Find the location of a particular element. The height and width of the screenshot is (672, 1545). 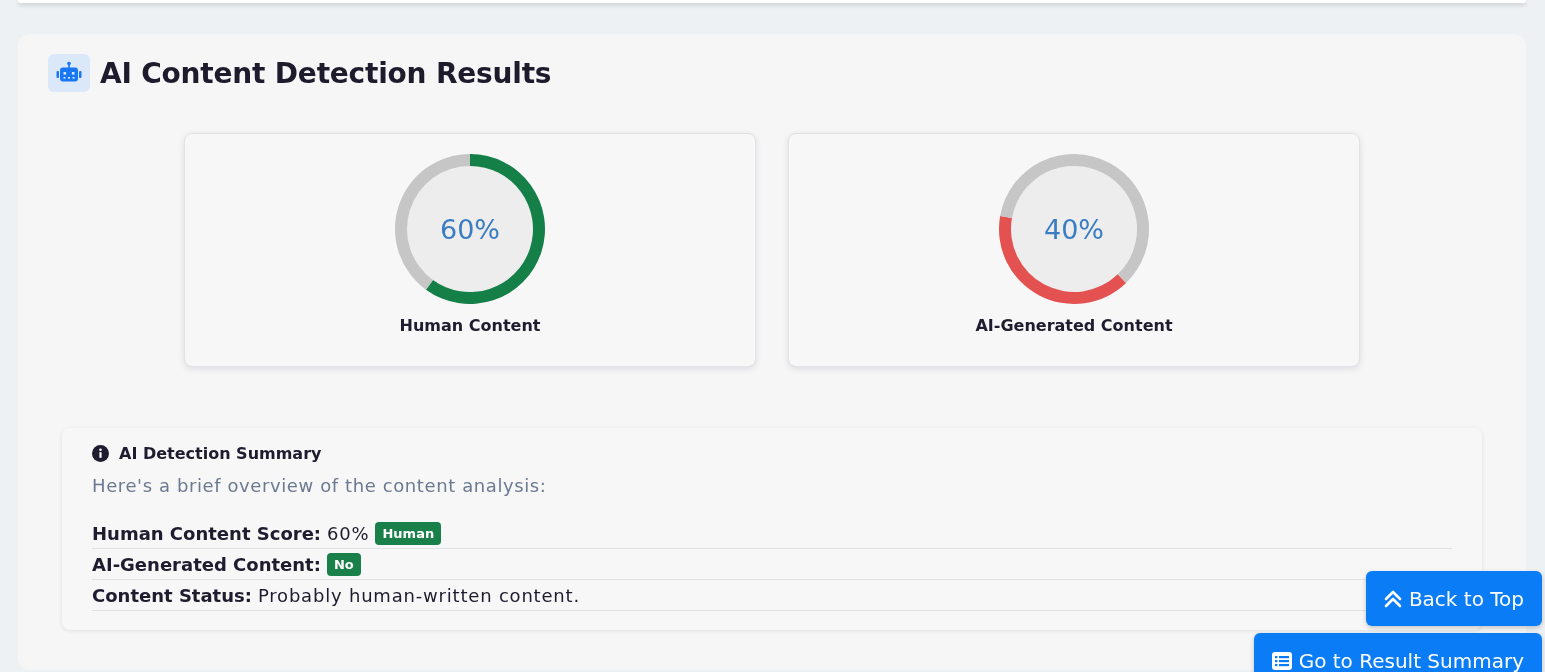

info-icon is located at coordinates (100, 453).